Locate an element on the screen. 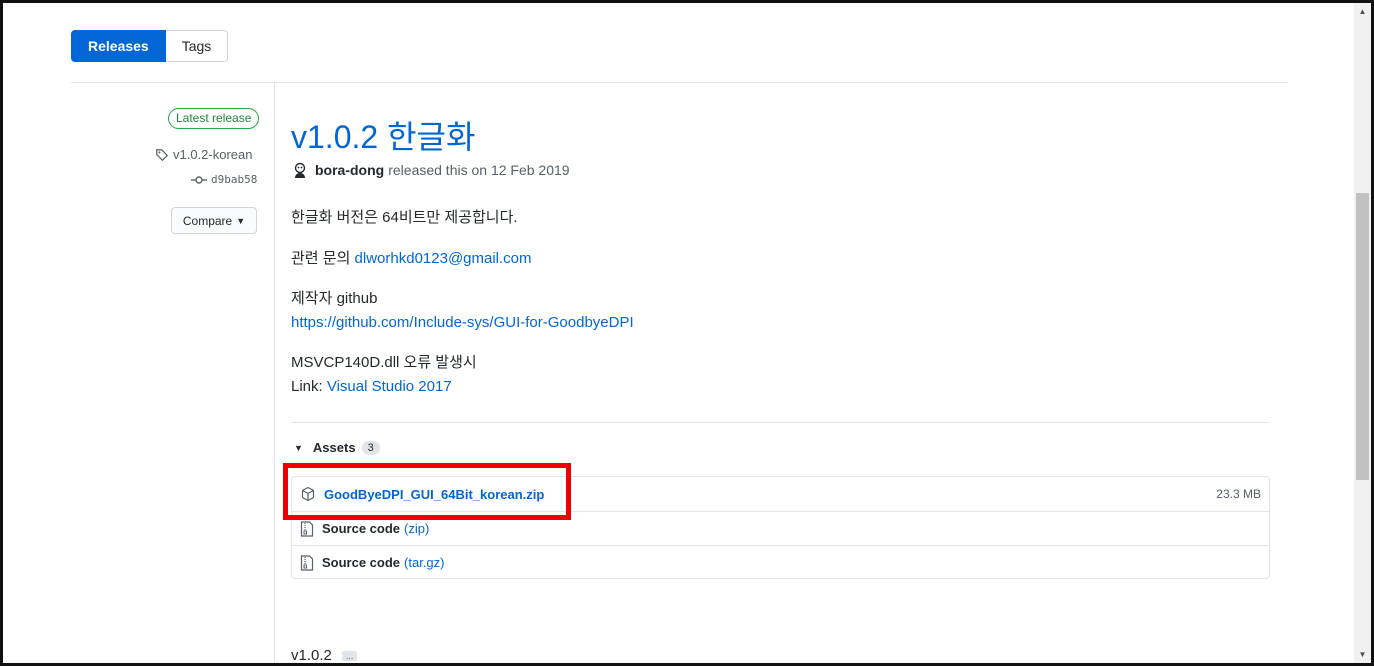  scroll-down-arrow-icon: ▼ is located at coordinates (1362, 654).